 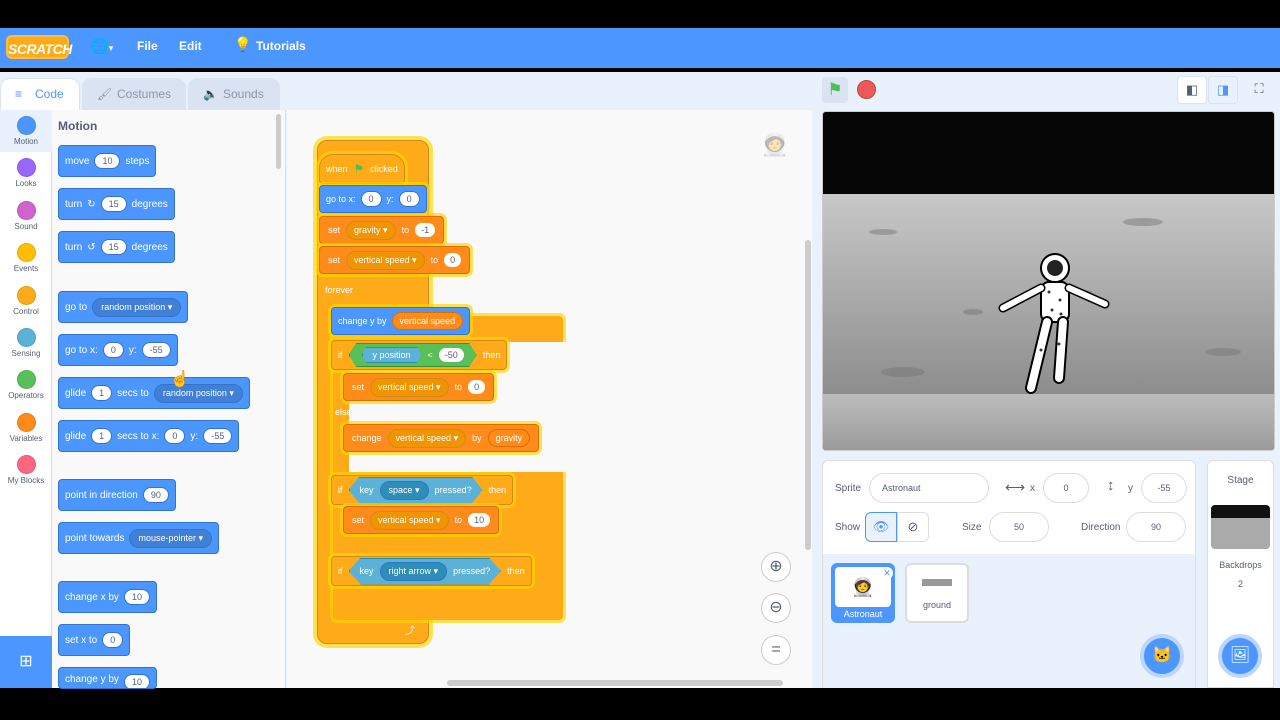 I want to click on category-control: Control, so click(x=26, y=301).